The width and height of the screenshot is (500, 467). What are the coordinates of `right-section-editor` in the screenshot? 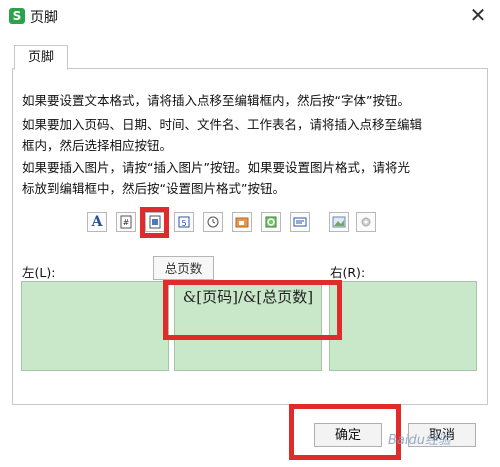 It's located at (403, 326).